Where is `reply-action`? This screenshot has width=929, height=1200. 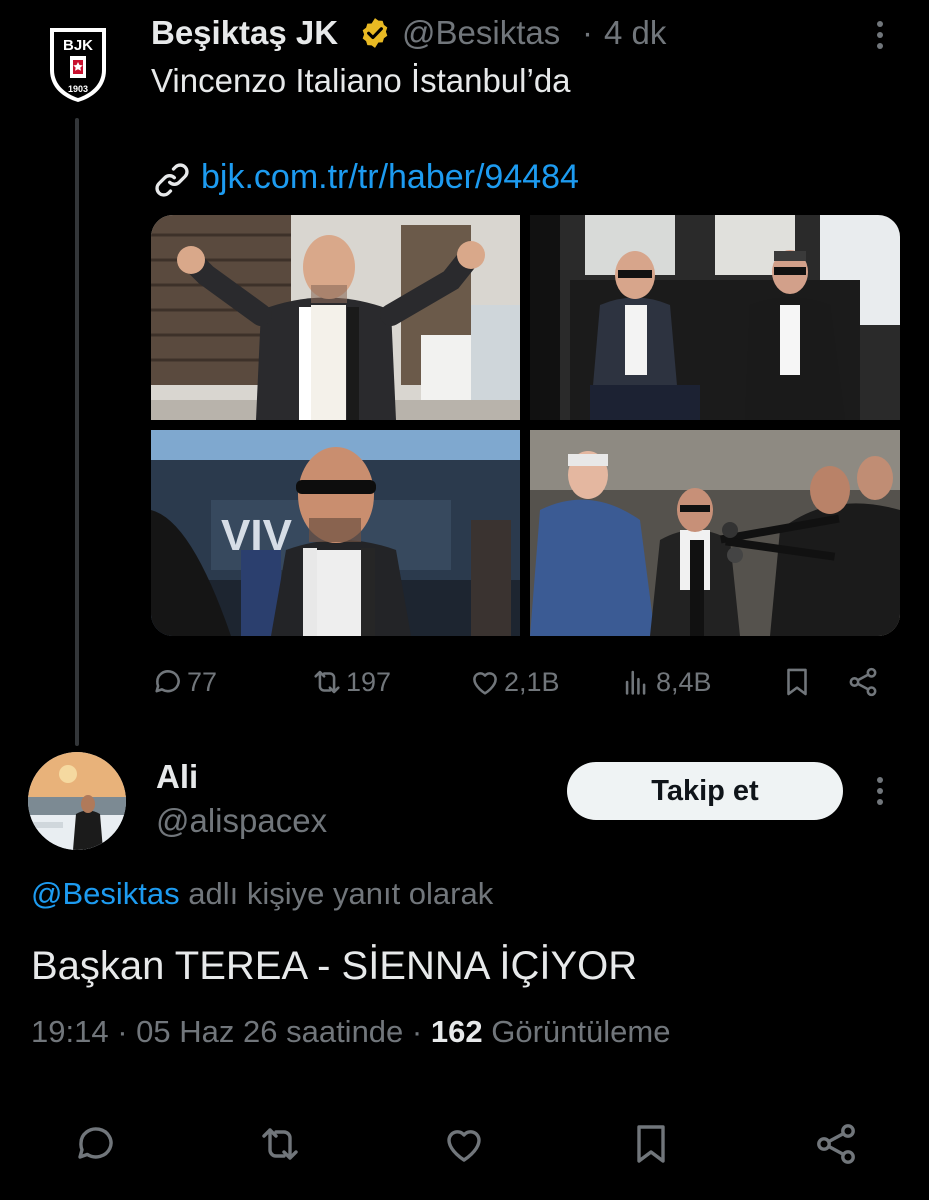
reply-action is located at coordinates (96, 1144).